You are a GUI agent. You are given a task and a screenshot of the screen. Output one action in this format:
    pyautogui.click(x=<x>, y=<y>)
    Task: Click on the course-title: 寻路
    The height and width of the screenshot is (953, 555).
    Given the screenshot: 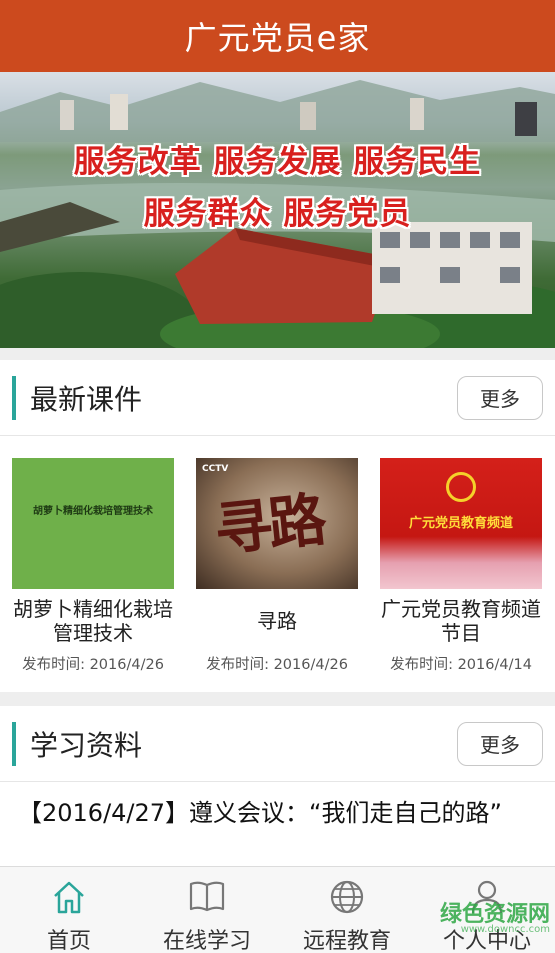 What is the action you would take?
    pyautogui.click(x=277, y=621)
    